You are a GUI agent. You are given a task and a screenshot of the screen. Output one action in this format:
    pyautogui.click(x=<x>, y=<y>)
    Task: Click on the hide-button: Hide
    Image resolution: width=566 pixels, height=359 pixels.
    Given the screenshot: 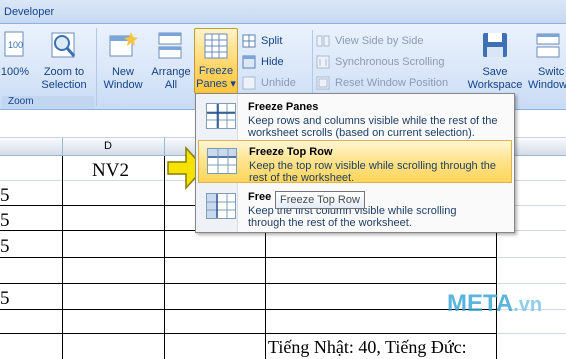 What is the action you would take?
    pyautogui.click(x=275, y=61)
    